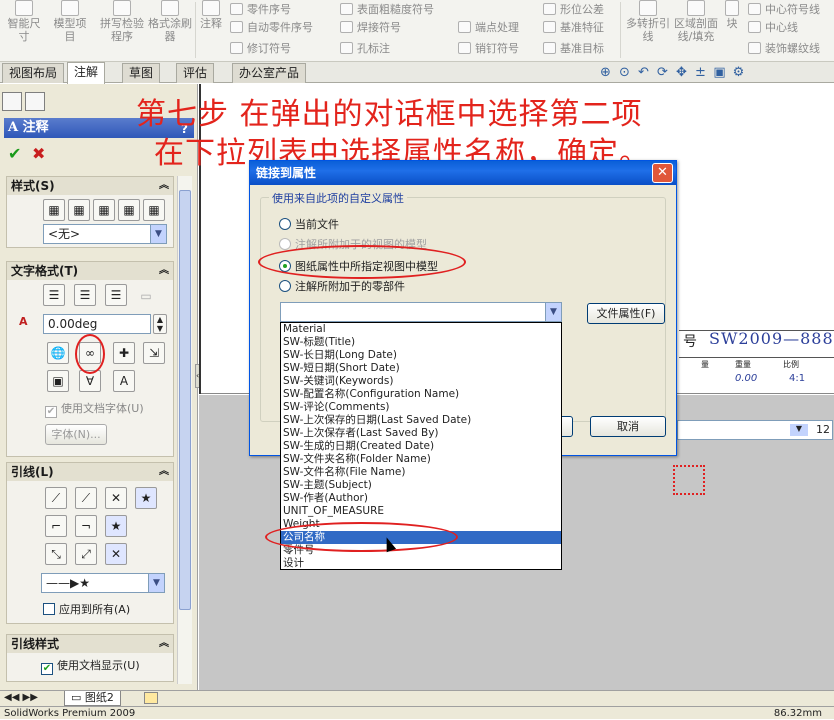  I want to click on leader-underline-left-button: ⤡, so click(56, 554).